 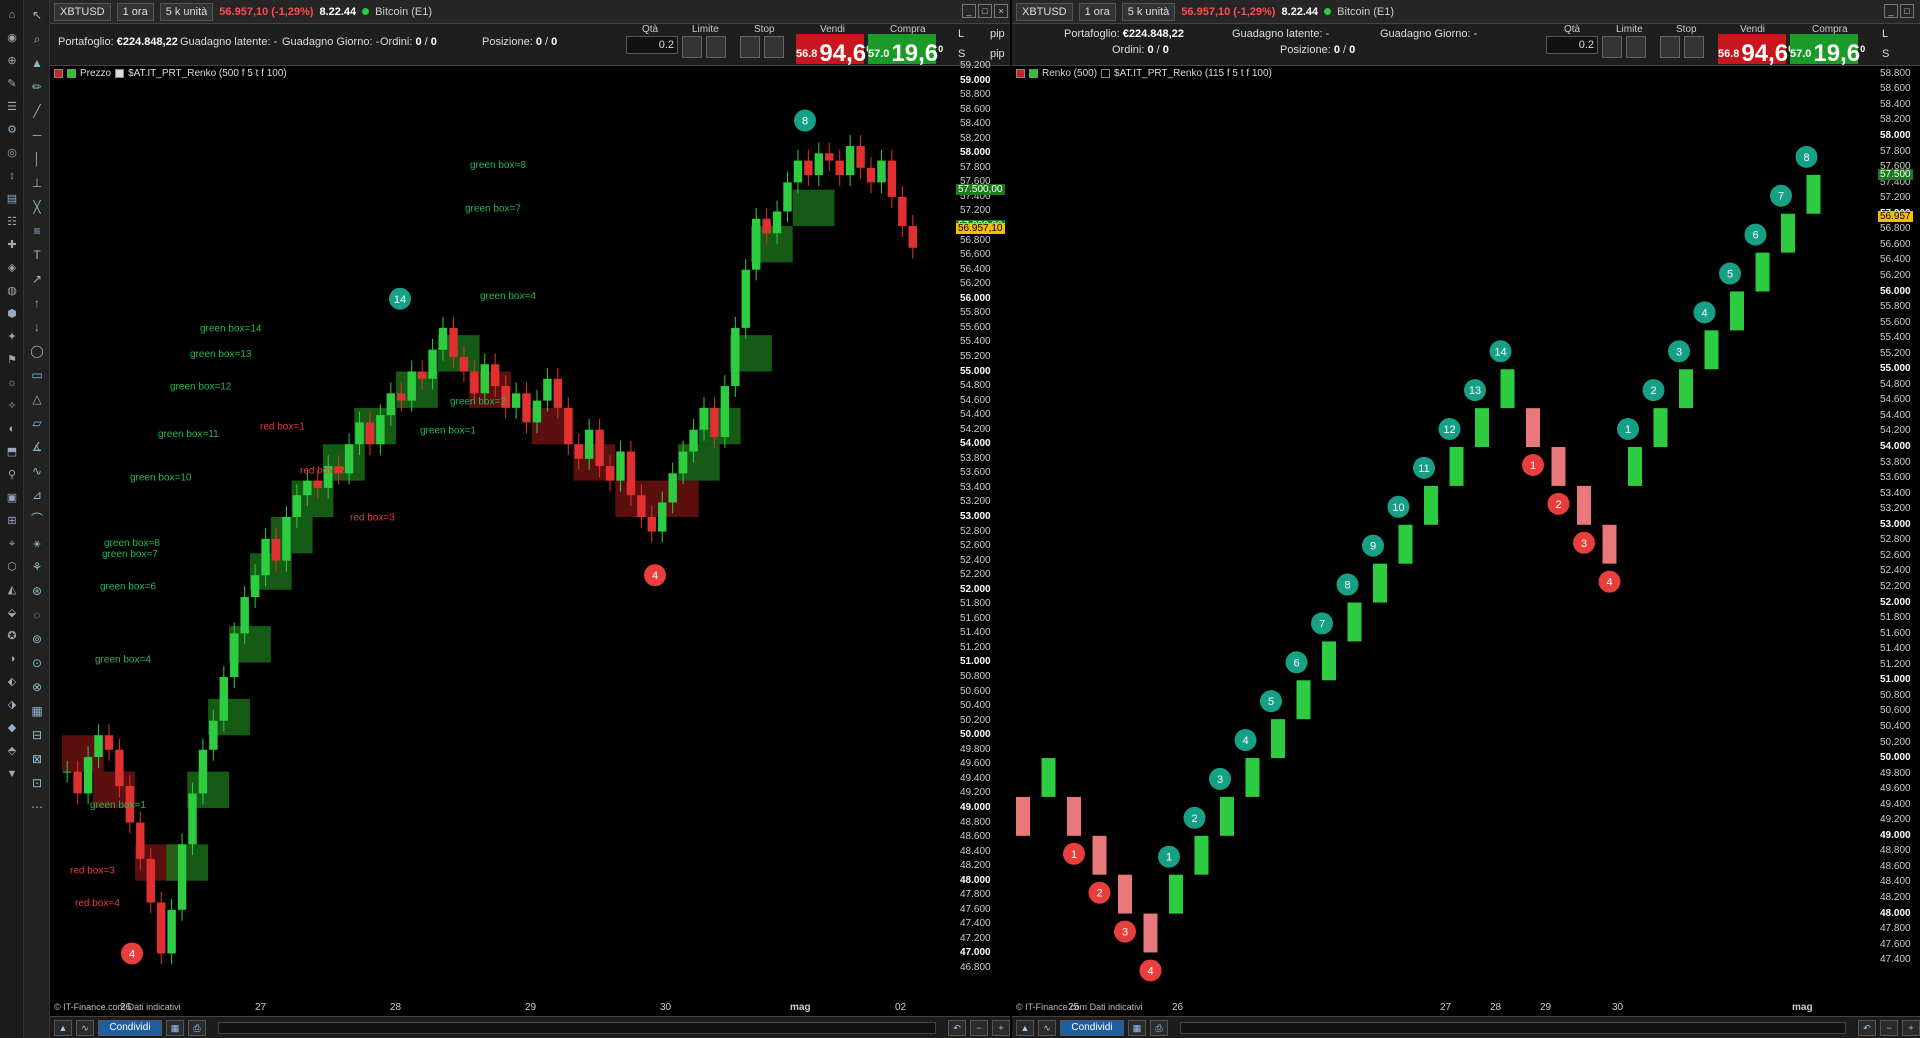 I want to click on undo-icon-2: ↶, so click(x=1867, y=1027).